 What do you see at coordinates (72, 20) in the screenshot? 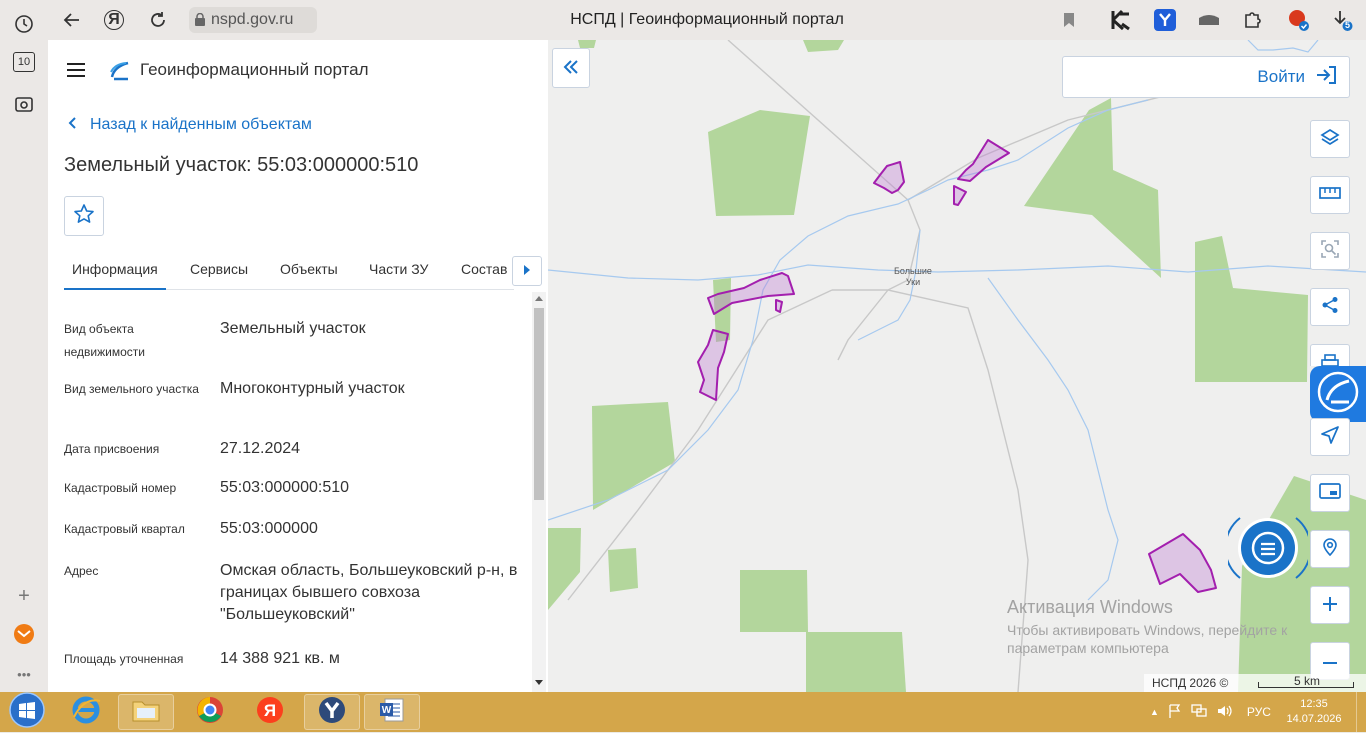
I see `back-arrow-icon` at bounding box center [72, 20].